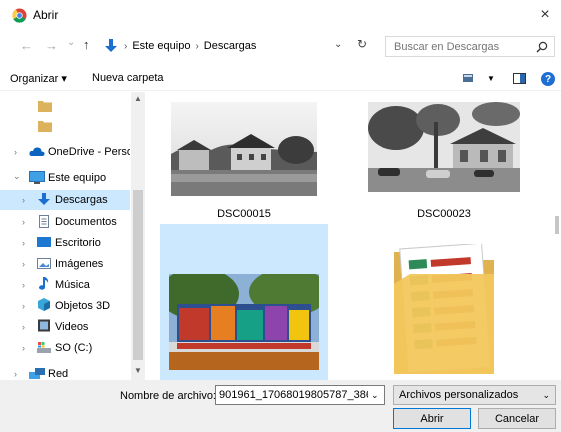 This screenshot has height=432, width=561. I want to click on sidebar-item-documentos: › Documentos, so click(65, 222).